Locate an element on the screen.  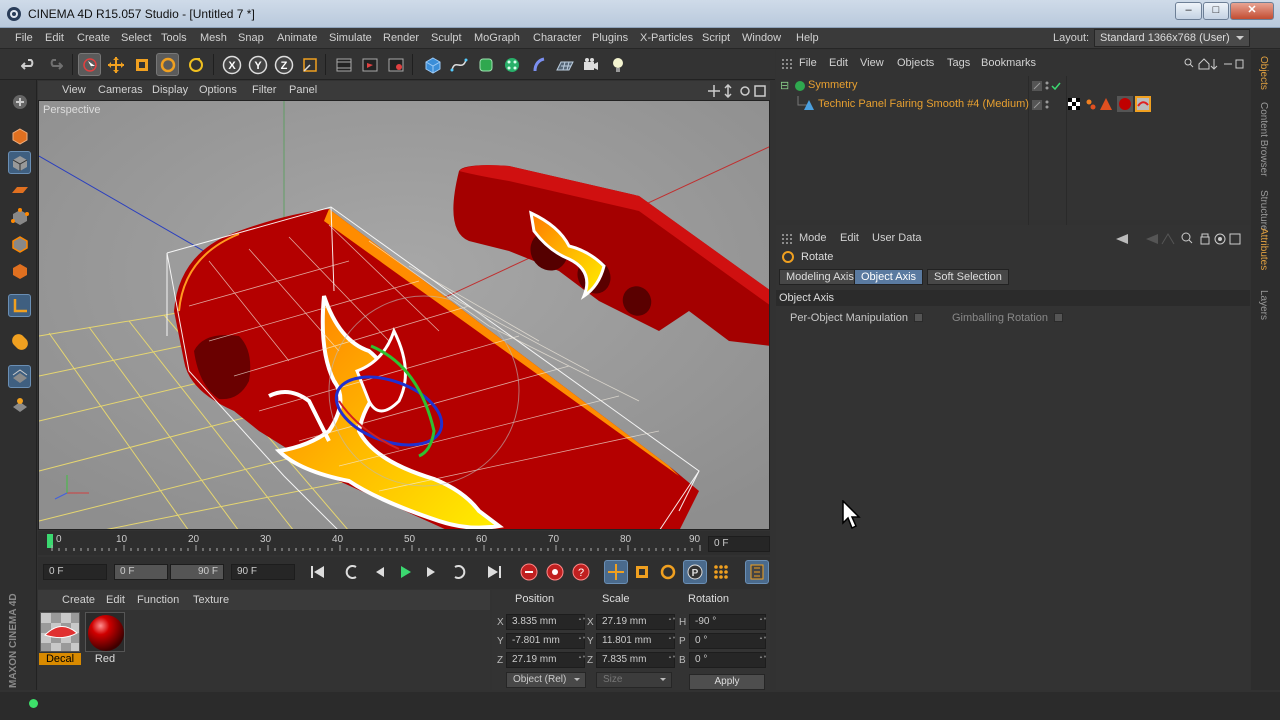
goto-end-icon is located at coordinates (494, 572).